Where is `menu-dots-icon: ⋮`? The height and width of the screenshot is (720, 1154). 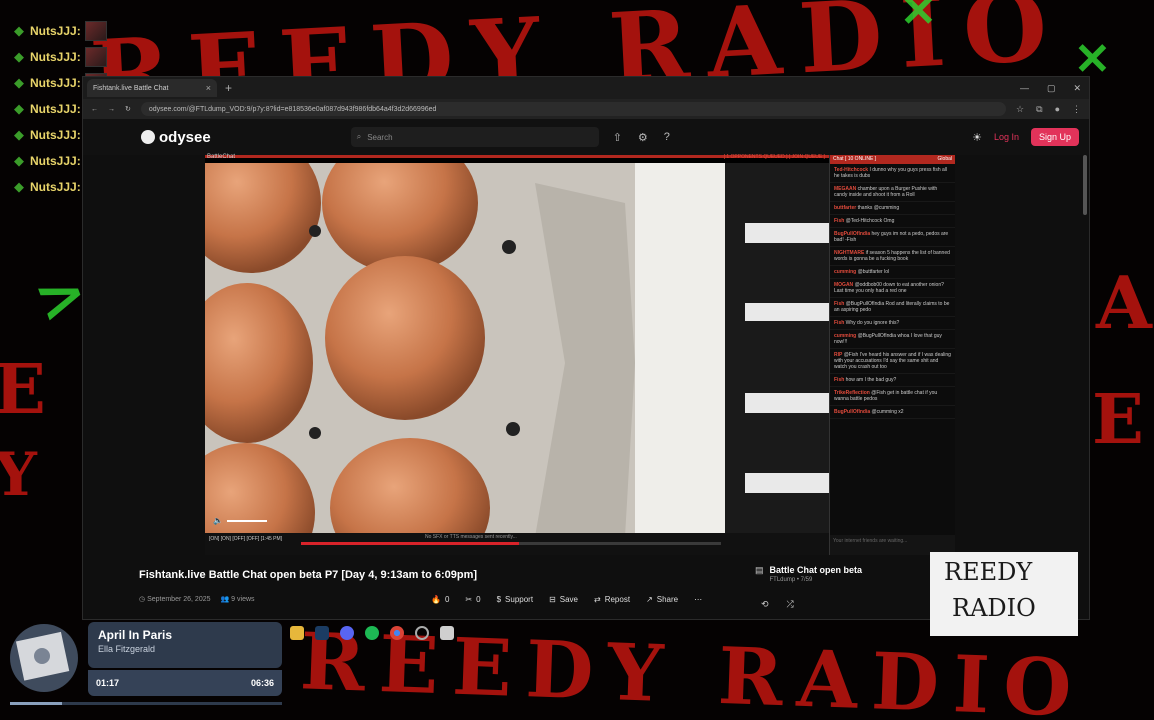 menu-dots-icon: ⋮ is located at coordinates (1076, 109).